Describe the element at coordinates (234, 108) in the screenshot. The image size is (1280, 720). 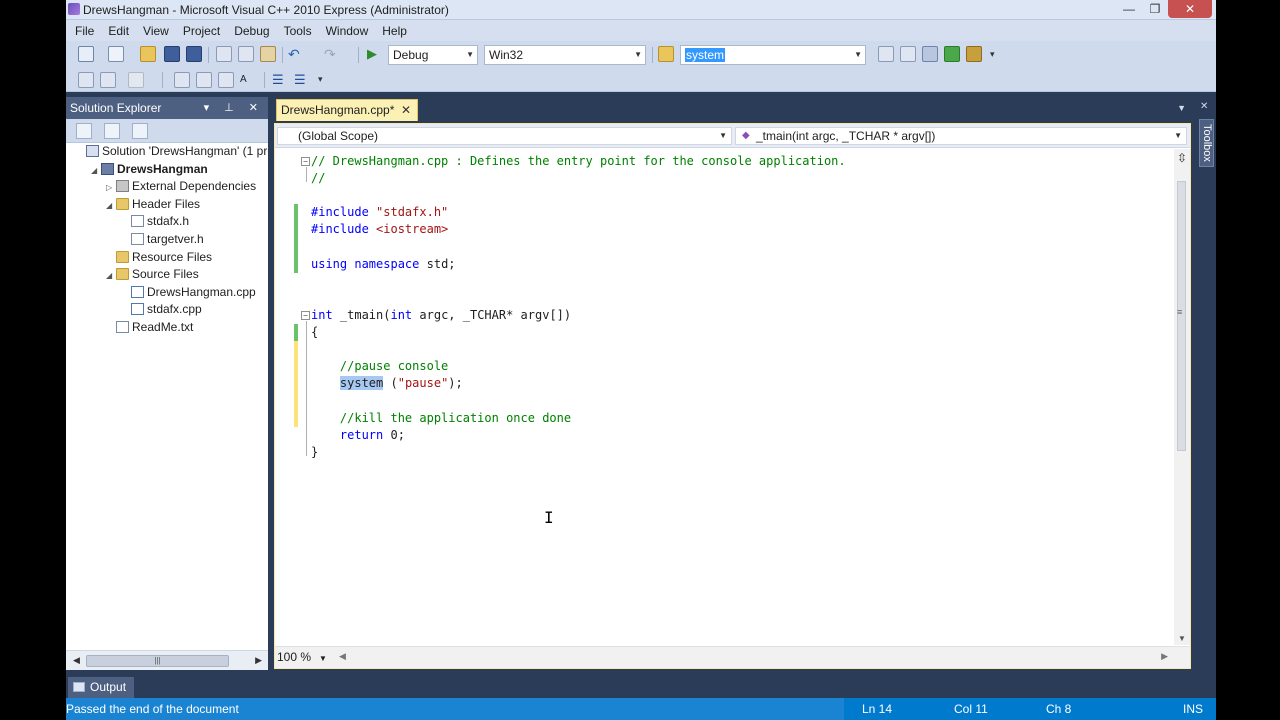
I see `panel-header-buttons: ▾ ⊥ ✕` at that location.